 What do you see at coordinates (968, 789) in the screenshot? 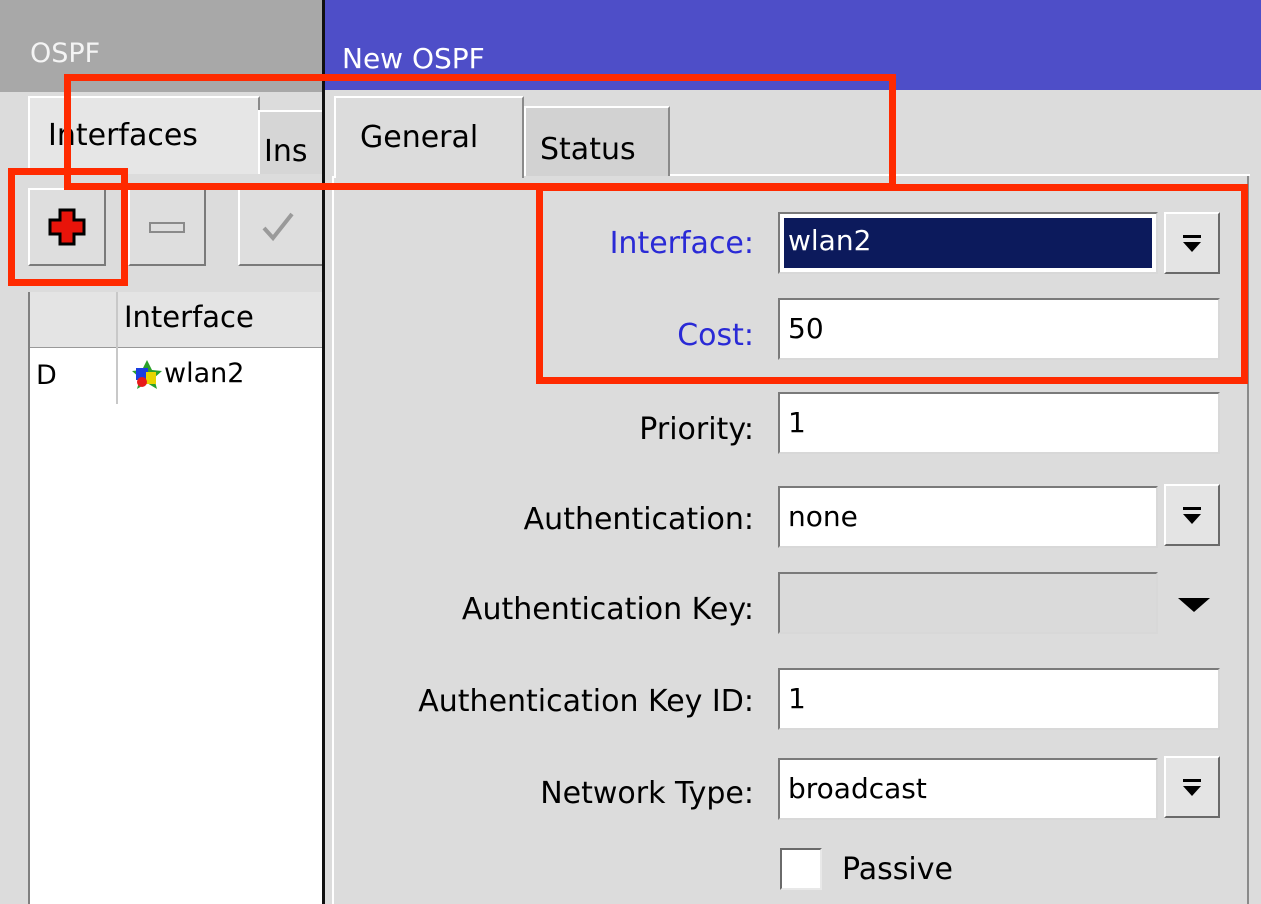
I see `network-type-select: broadcast` at bounding box center [968, 789].